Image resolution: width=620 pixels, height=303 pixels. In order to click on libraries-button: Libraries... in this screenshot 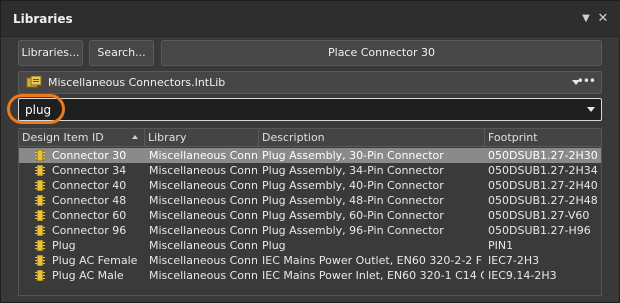, I will do `click(50, 53)`.